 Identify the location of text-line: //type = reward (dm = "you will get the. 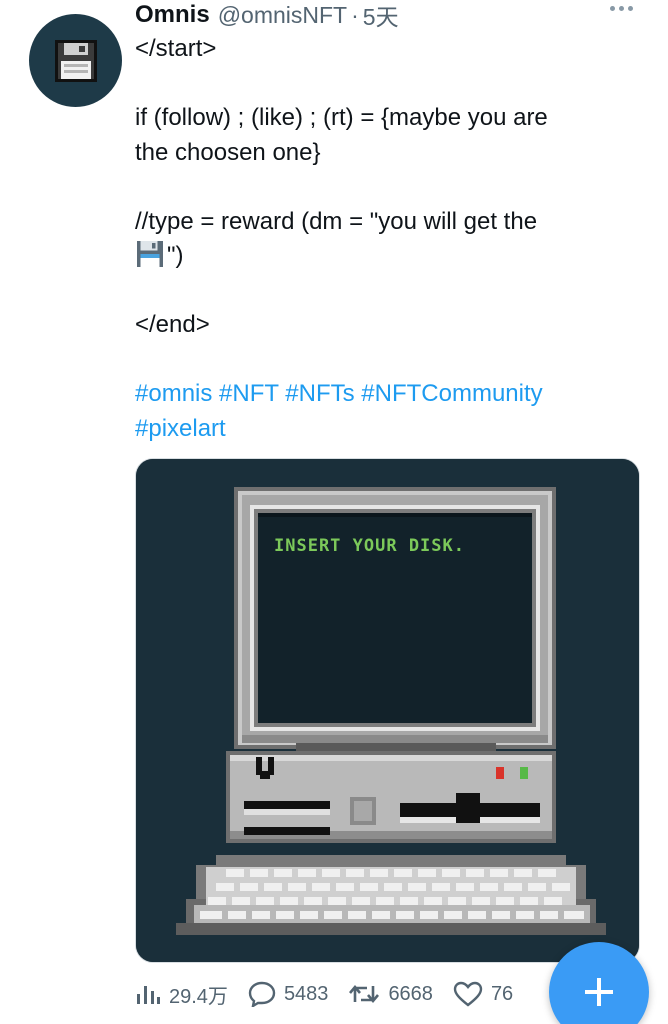
(336, 221).